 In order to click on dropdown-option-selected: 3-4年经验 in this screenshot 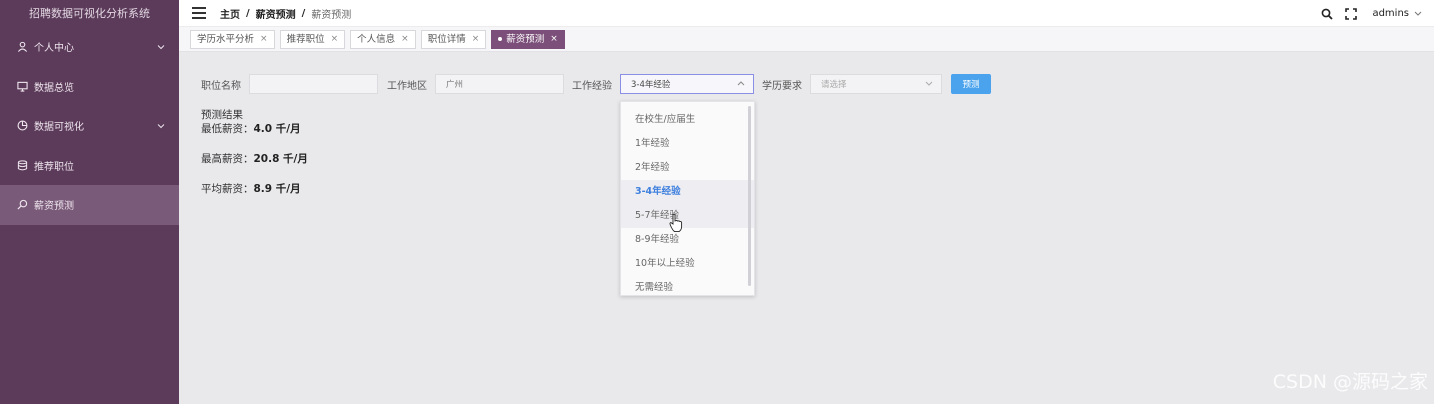, I will do `click(687, 192)`.